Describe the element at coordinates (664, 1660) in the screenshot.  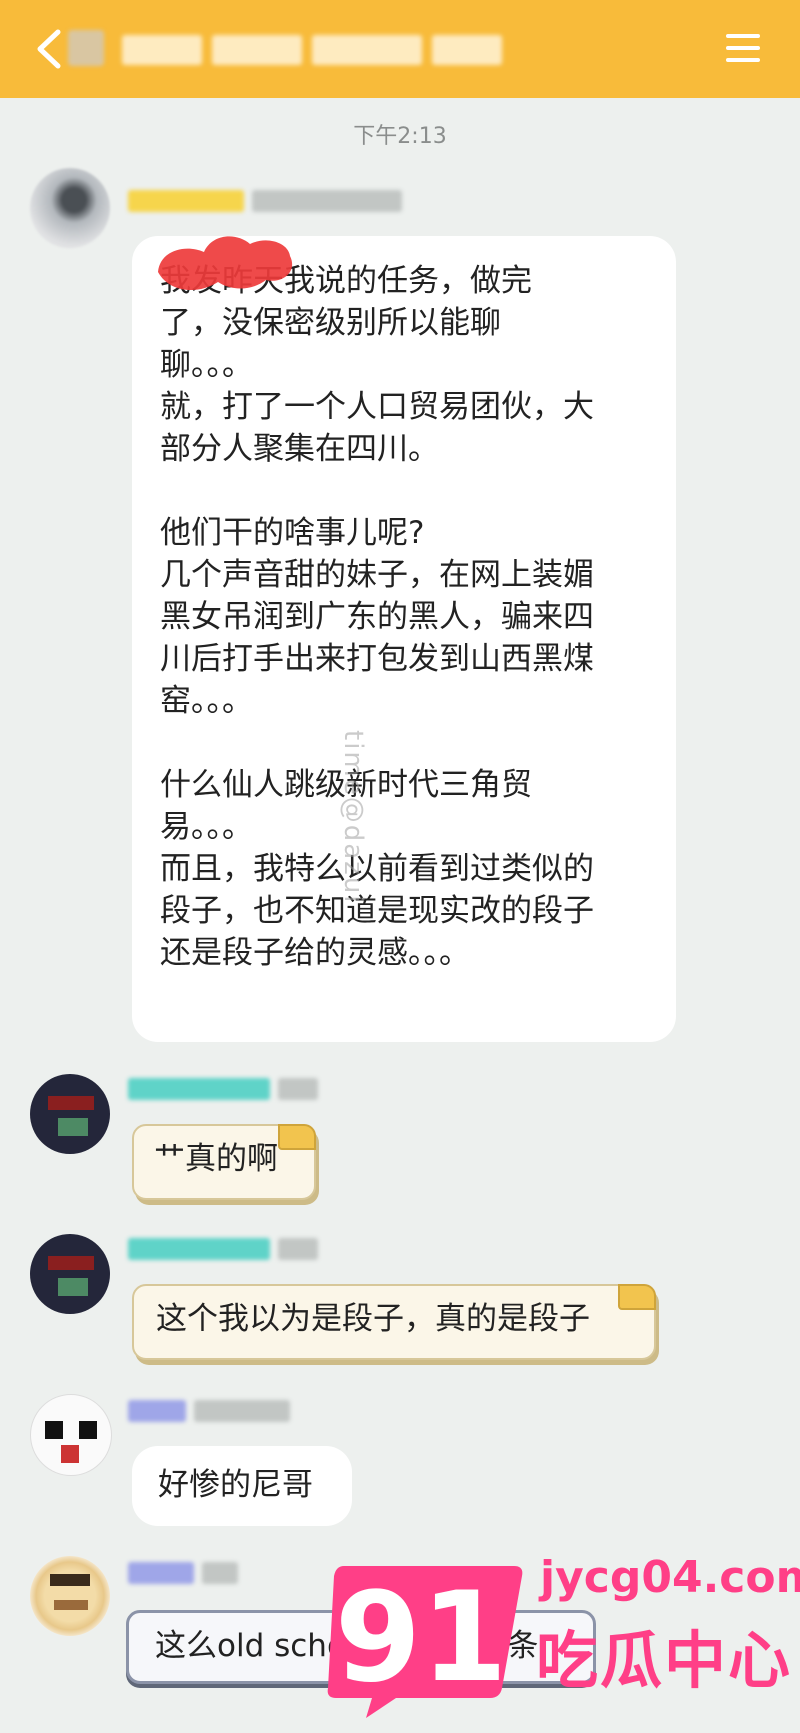
I see `logo-text: 吃瓜中心` at that location.